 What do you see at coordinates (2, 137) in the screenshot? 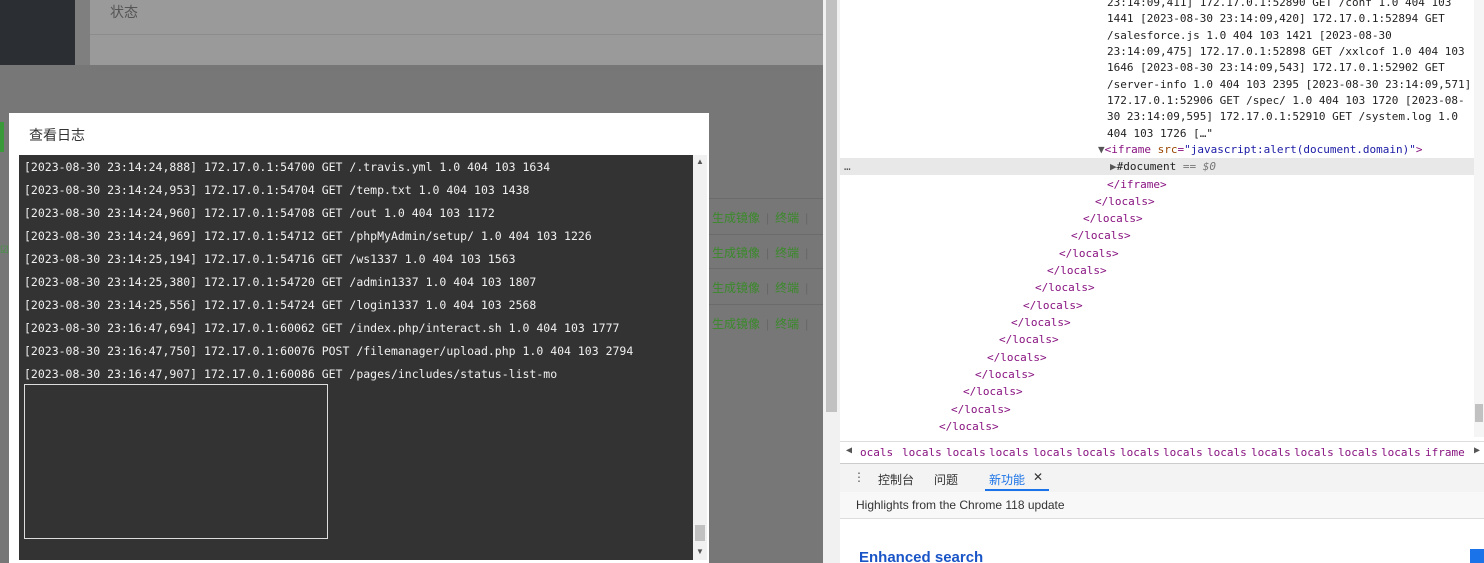
I see `green-button-edge` at bounding box center [2, 137].